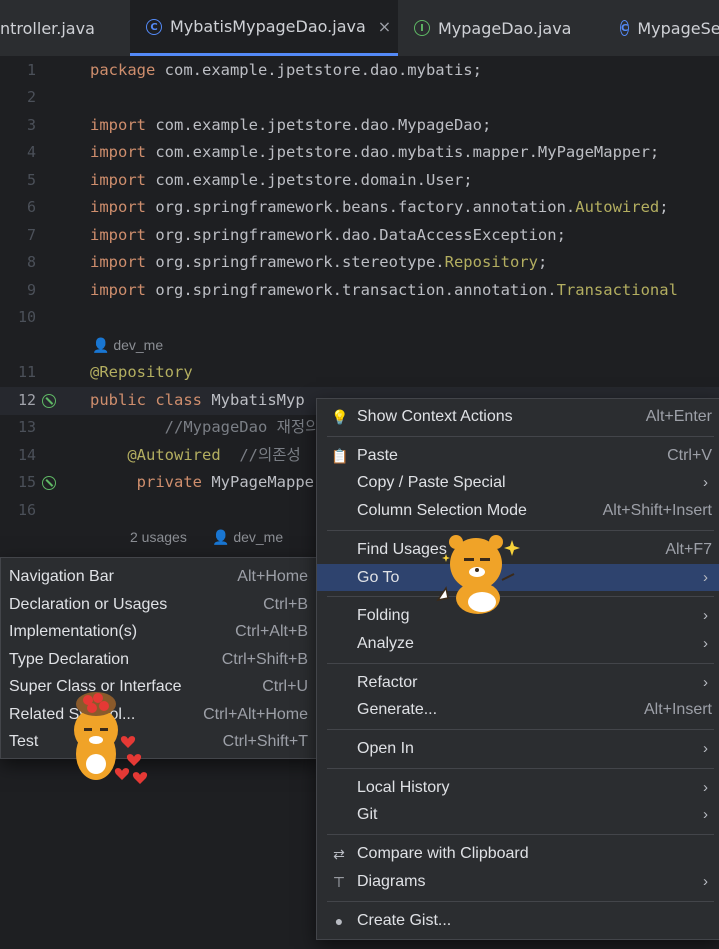 Image resolution: width=719 pixels, height=949 pixels. Describe the element at coordinates (383, 616) in the screenshot. I see `menu-item-label: Folding` at that location.